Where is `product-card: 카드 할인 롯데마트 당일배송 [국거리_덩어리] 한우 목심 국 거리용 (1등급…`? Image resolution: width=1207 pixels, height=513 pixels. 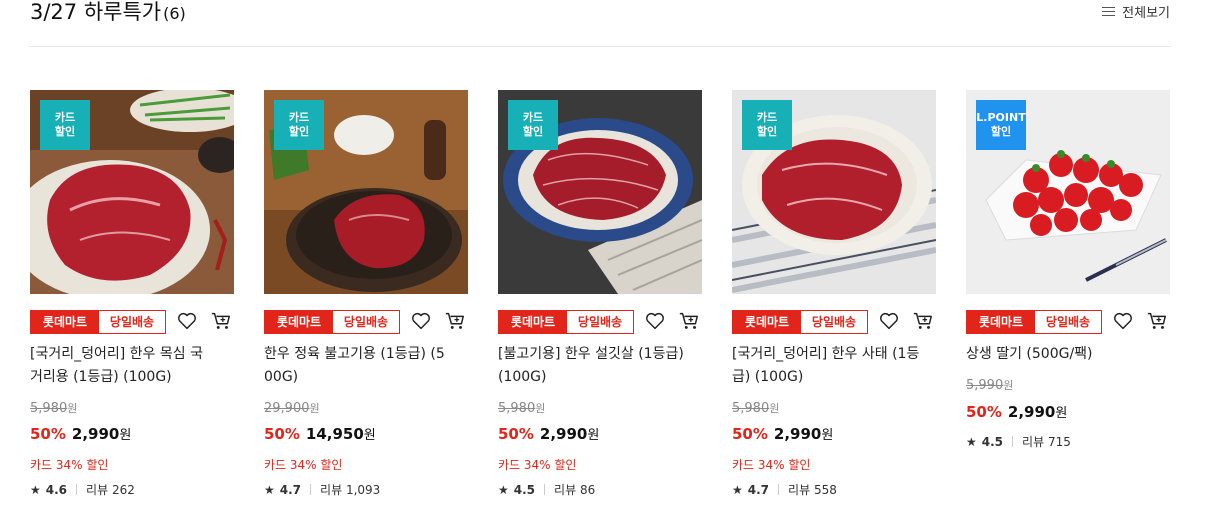
product-card: 카드 할인 롯데마트 당일배송 [국거리_덩어리] 한우 목심 국 거리용 (1등급… is located at coordinates (132, 293).